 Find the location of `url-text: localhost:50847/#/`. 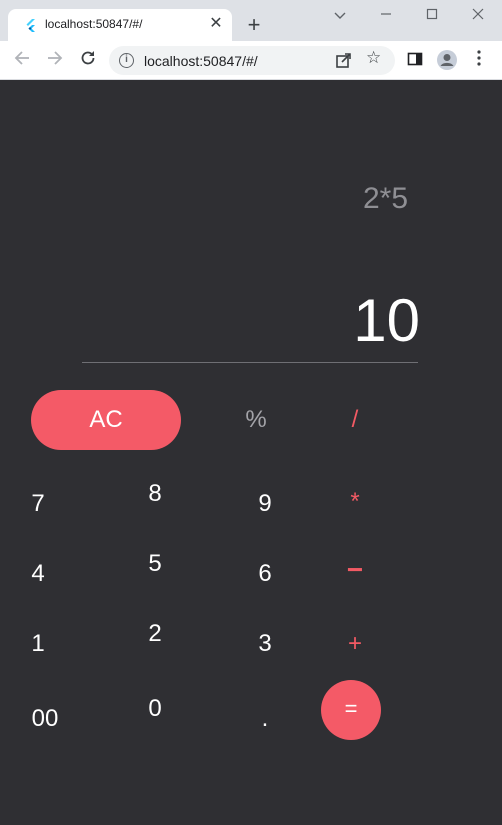

url-text: localhost:50847/#/ is located at coordinates (201, 61).